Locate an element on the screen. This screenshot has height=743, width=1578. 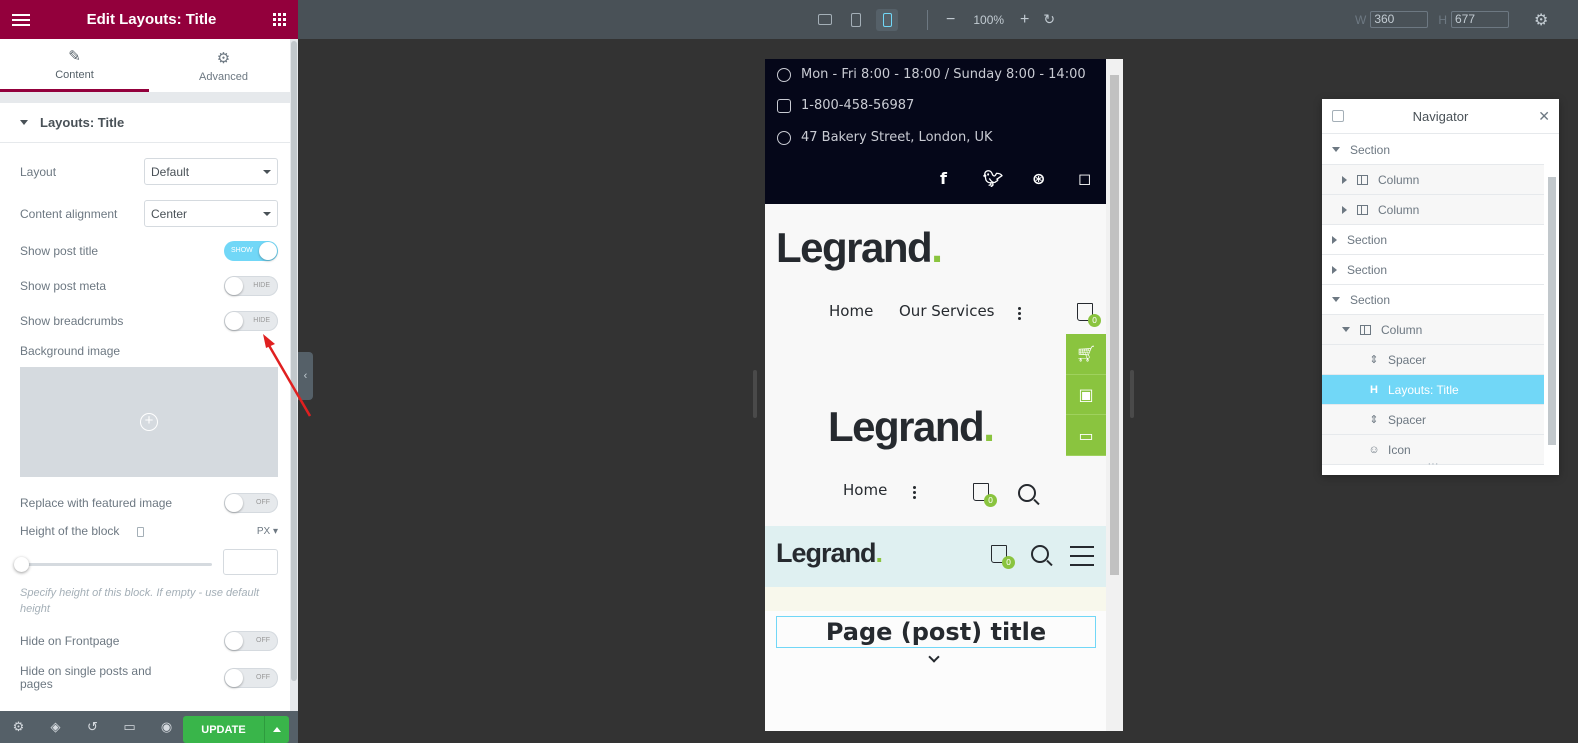
widgets-grid-icon is located at coordinates (279, 19).